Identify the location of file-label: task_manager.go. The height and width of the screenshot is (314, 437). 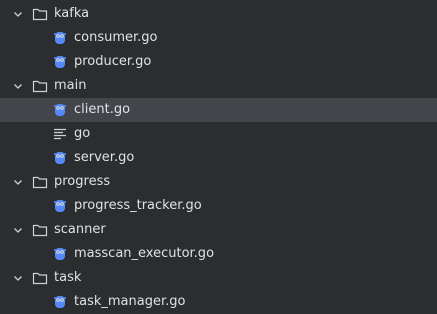
(130, 301).